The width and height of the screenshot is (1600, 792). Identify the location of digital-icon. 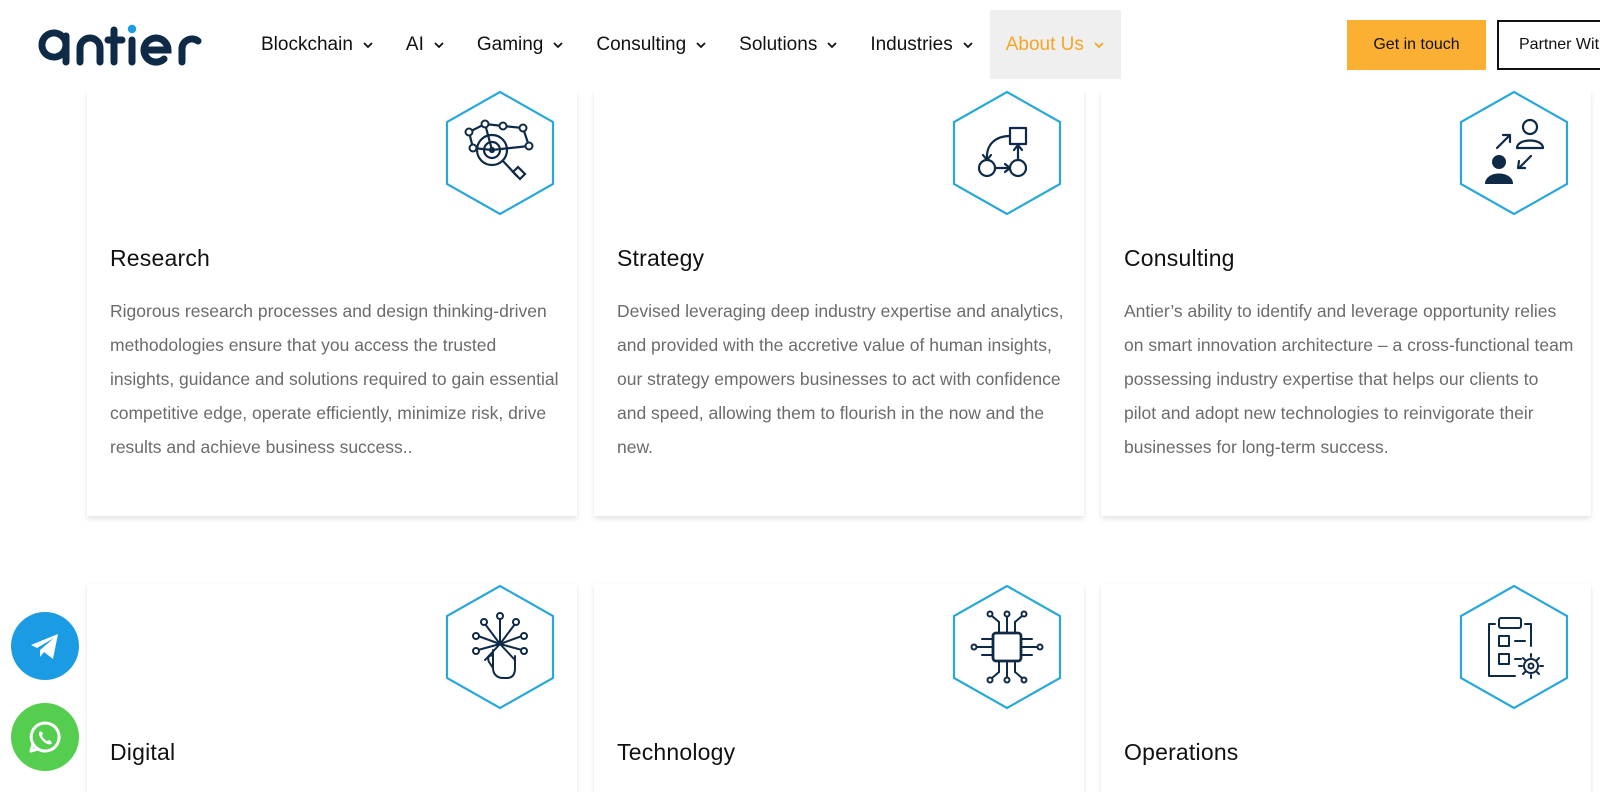
(500, 647).